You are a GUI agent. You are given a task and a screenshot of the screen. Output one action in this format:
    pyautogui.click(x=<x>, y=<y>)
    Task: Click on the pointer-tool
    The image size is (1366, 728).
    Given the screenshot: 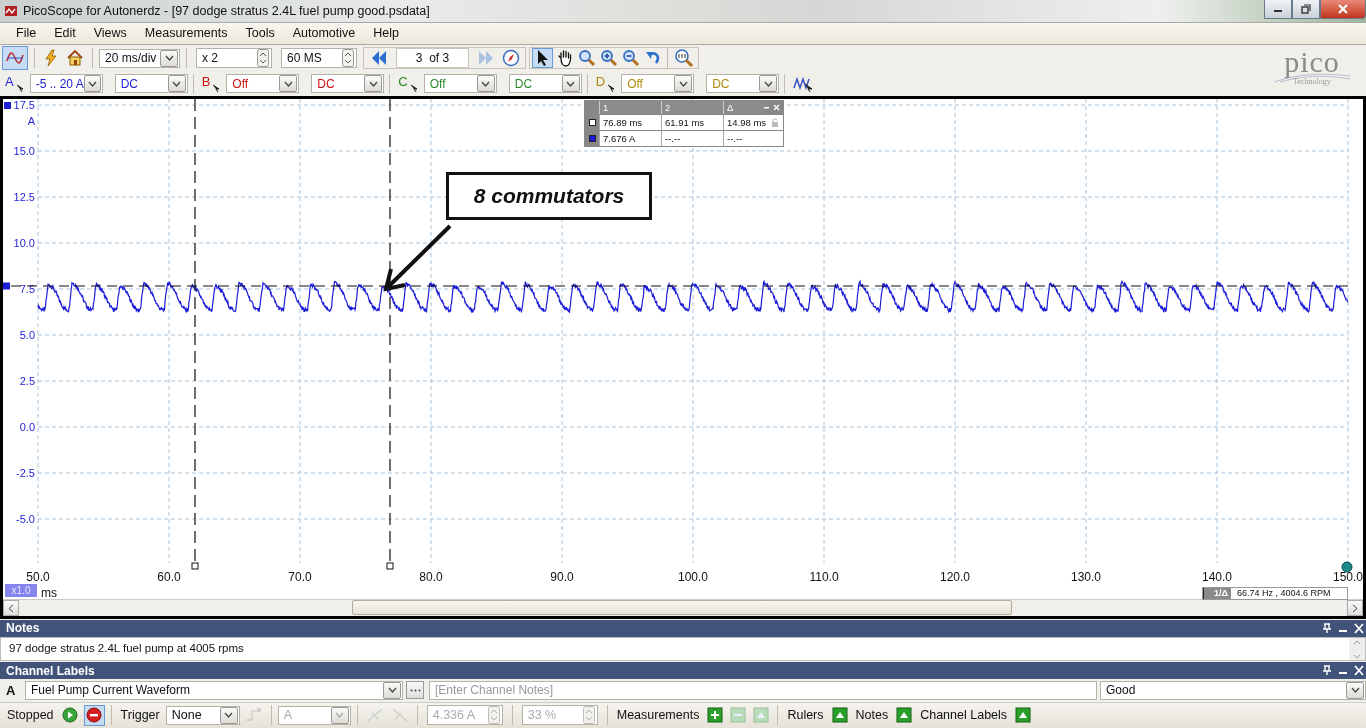 What is the action you would take?
    pyautogui.click(x=542, y=58)
    